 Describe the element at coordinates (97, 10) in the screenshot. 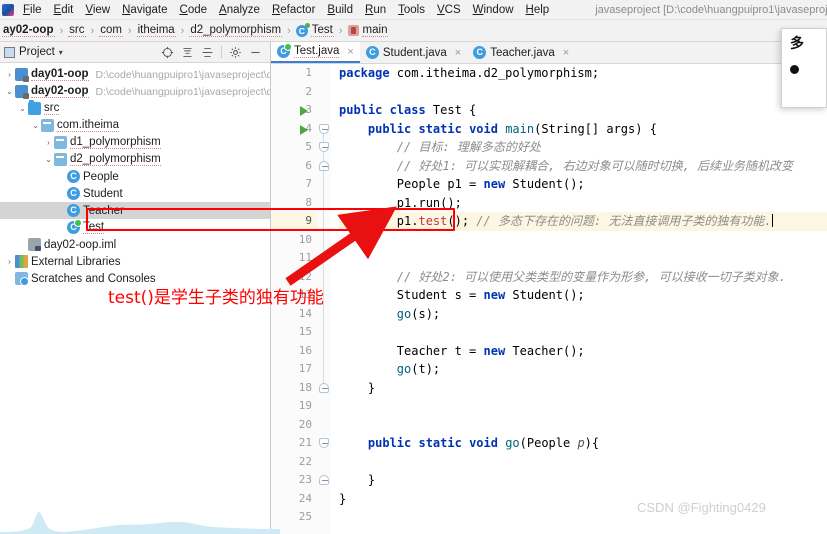

I see `menu-item-view: View` at that location.